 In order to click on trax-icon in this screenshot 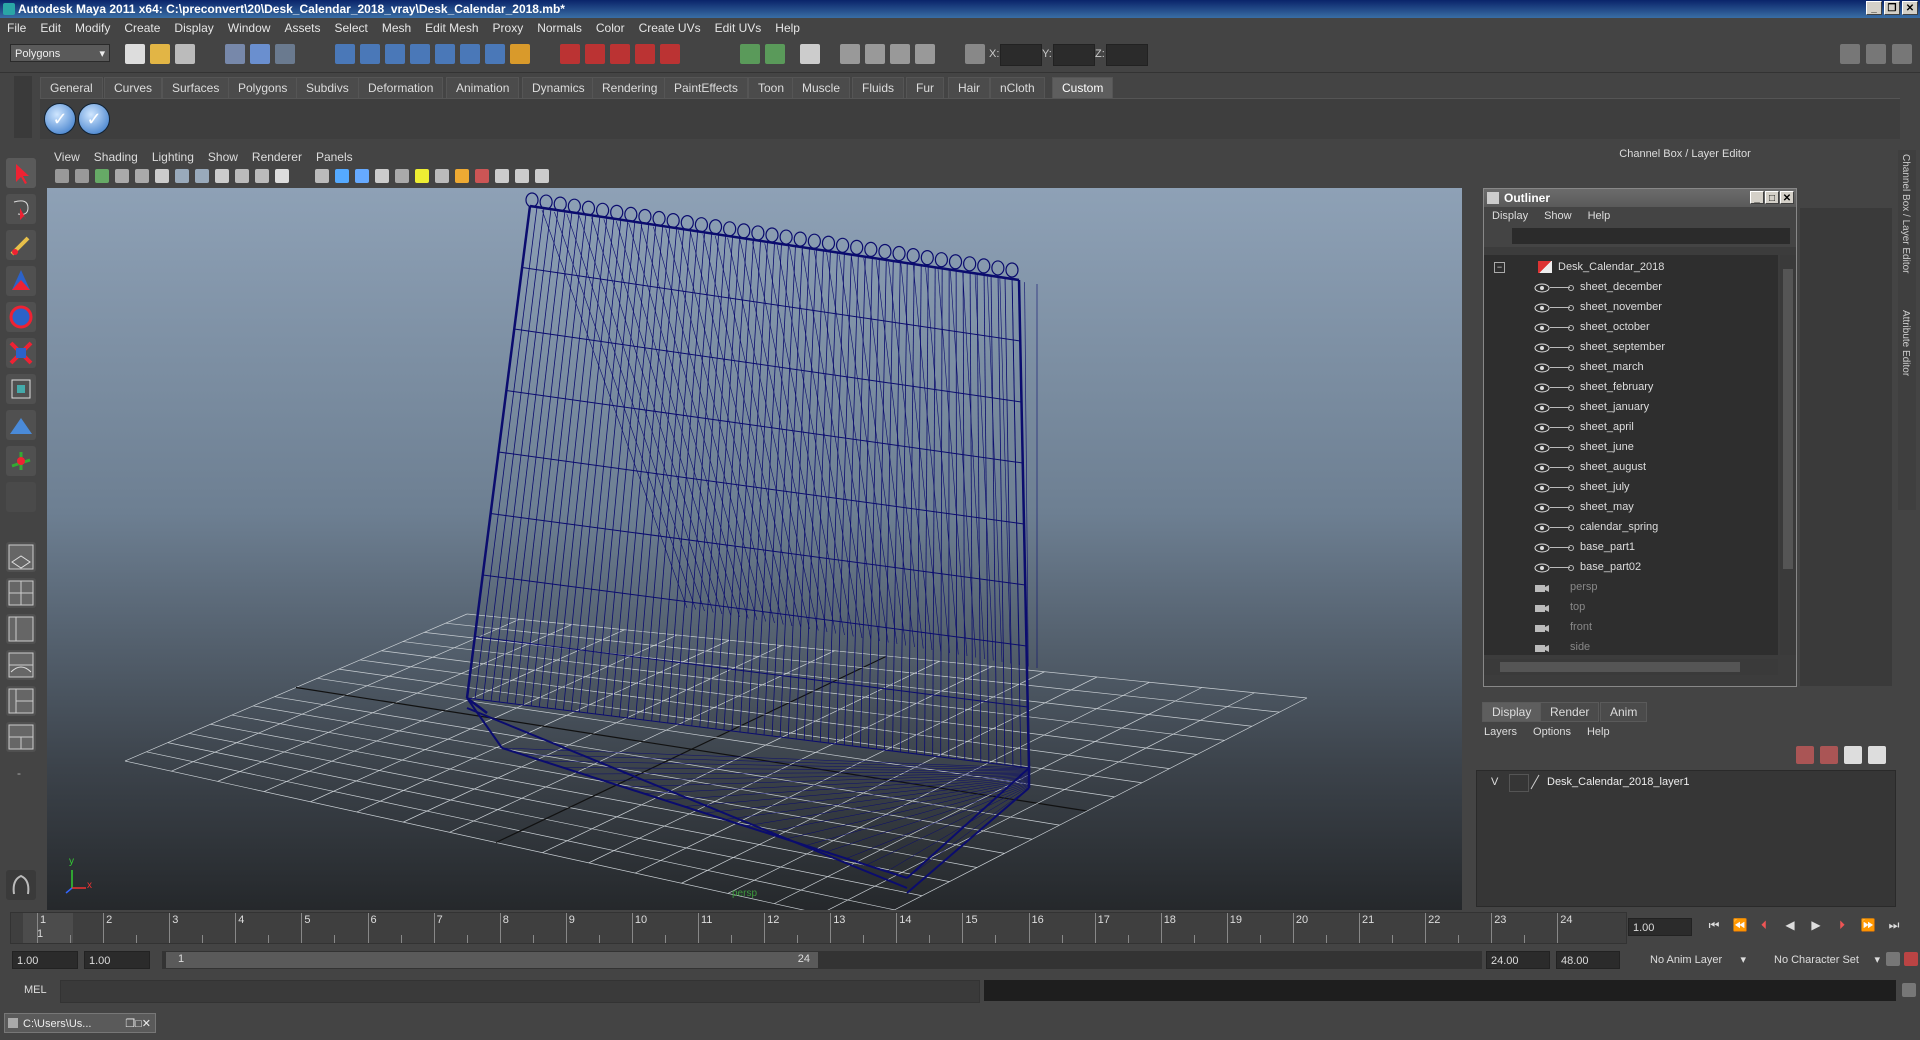, I will do `click(900, 54)`.